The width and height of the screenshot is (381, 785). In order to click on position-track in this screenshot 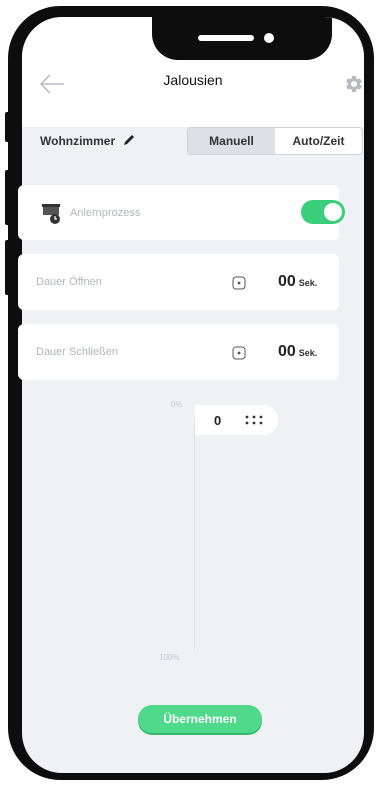, I will do `click(194, 535)`.